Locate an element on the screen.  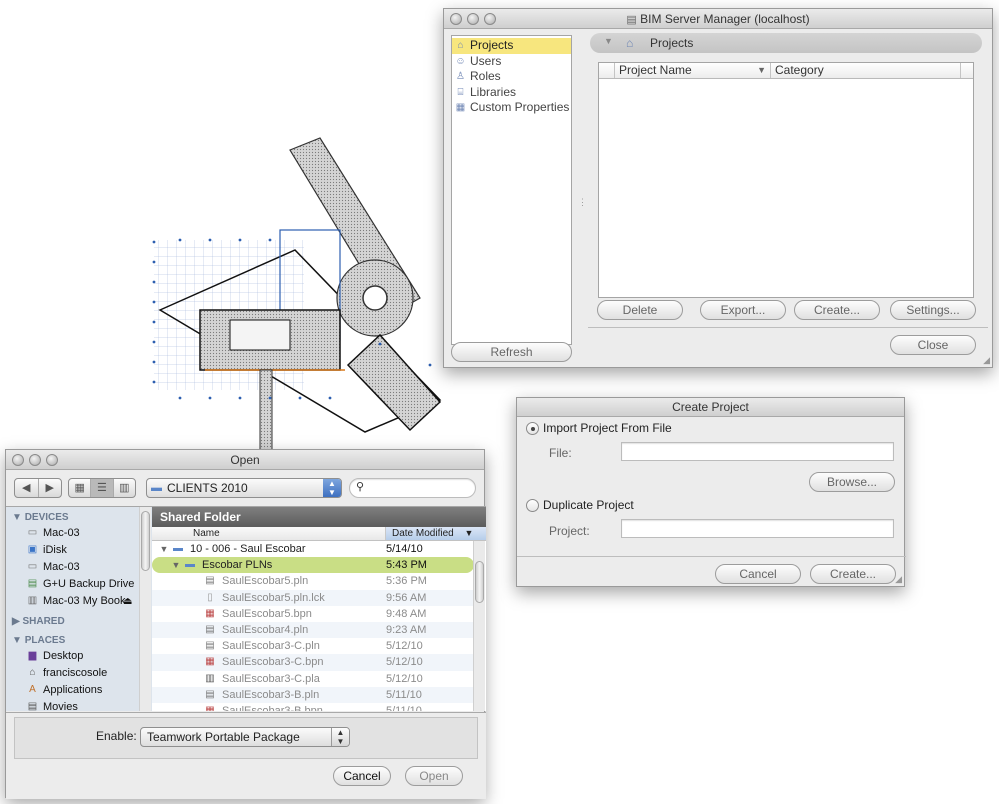
sidebar-item-place: ▤ Movies is located at coordinates (79, 705).